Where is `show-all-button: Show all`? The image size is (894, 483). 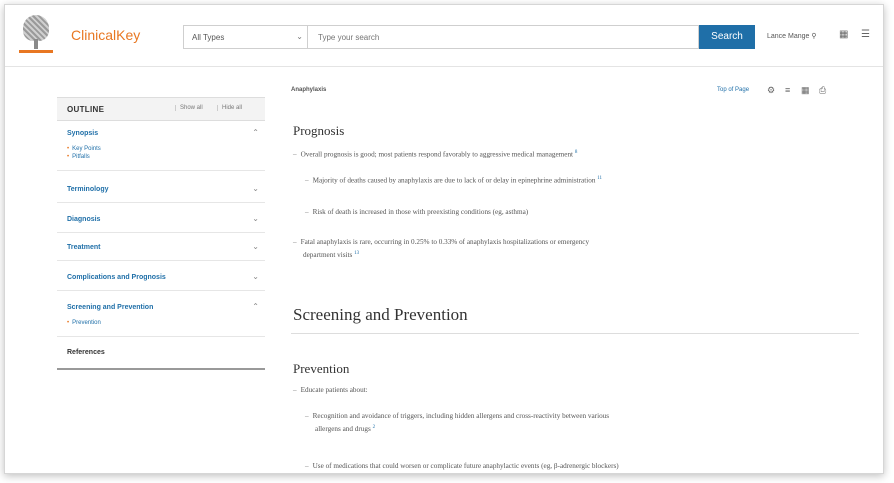
show-all-button: Show all is located at coordinates (189, 108).